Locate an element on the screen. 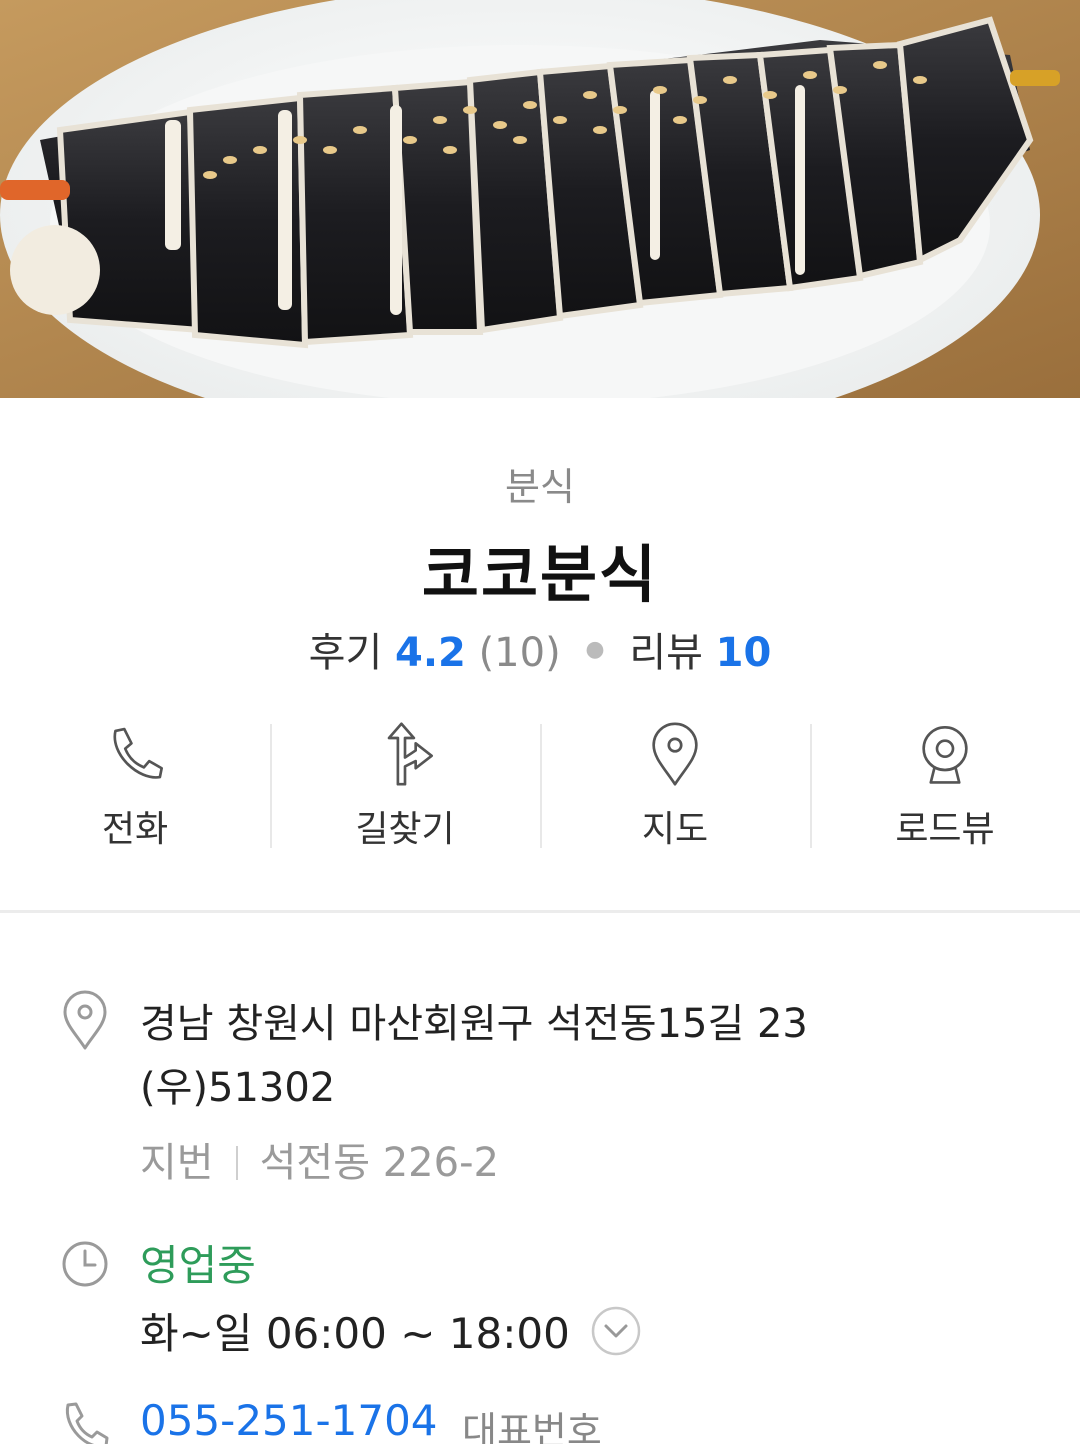  review-label: 후기 is located at coordinates (345, 653).